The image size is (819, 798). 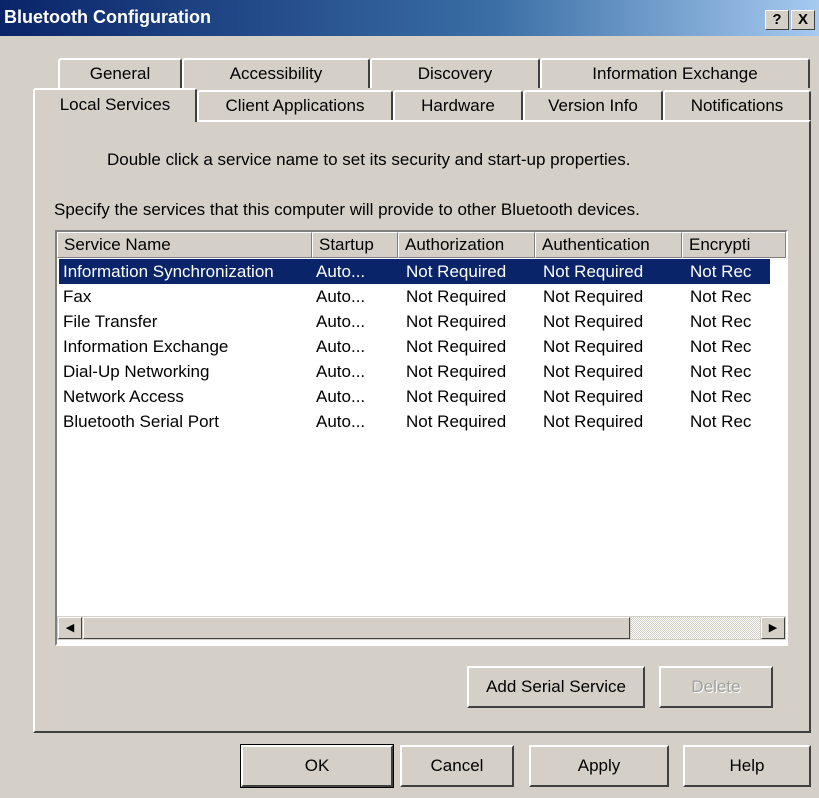 What do you see at coordinates (168, 271) in the screenshot?
I see `service-name-cell: Information Synchronization` at bounding box center [168, 271].